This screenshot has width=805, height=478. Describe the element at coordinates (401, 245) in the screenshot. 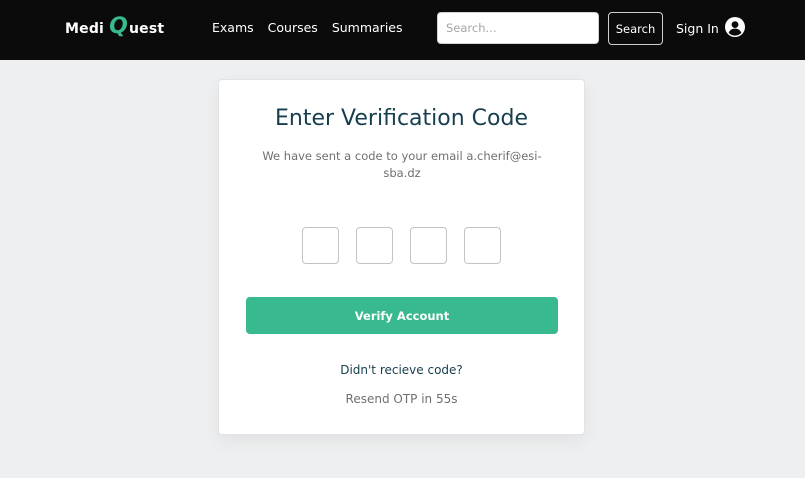

I see `otp-input-group` at that location.